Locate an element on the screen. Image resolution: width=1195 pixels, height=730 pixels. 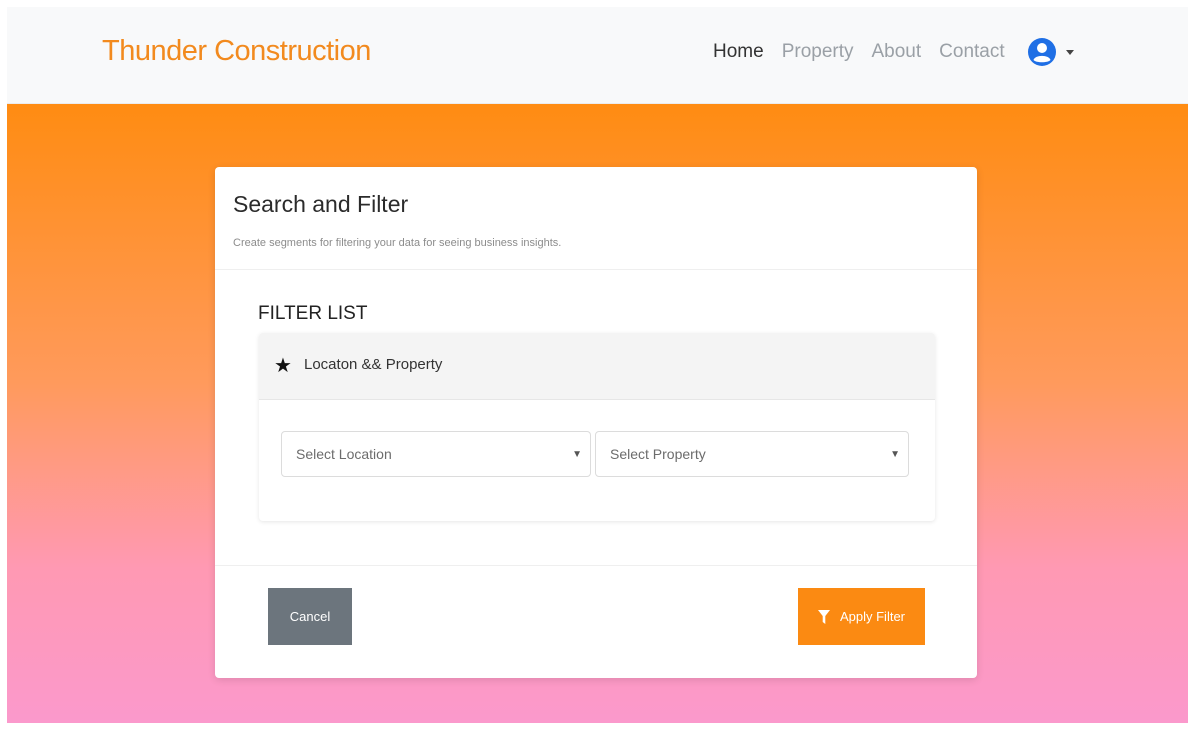
property-select-text: Select Property is located at coordinates (658, 454).